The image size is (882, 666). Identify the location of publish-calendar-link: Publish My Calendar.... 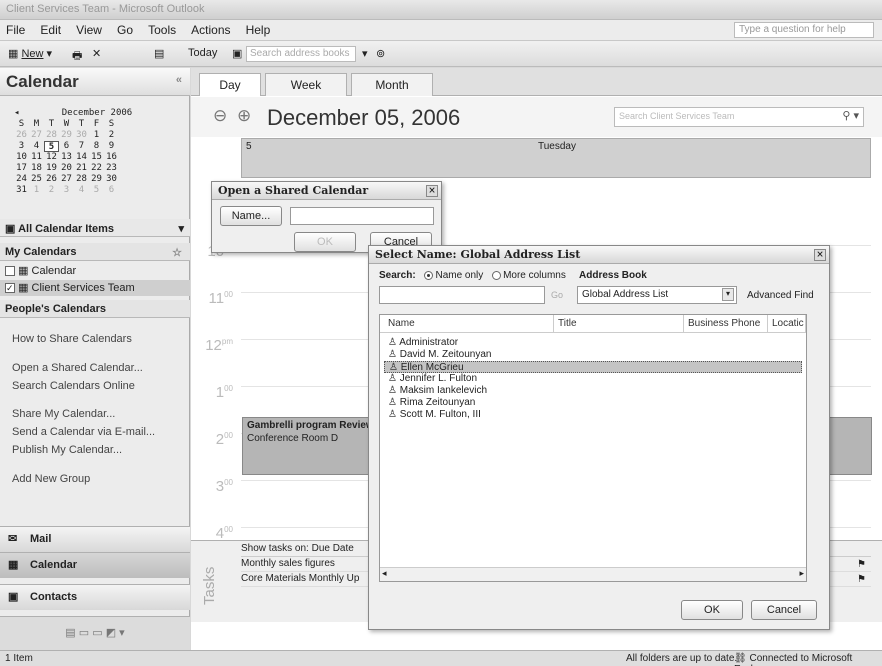
(67, 450).